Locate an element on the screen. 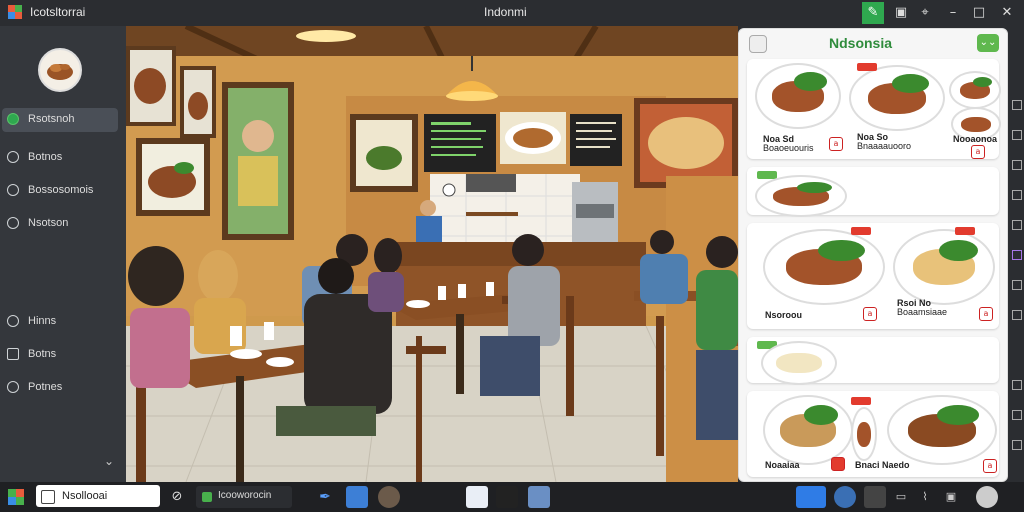 The image size is (1024, 512). media-icon is located at coordinates (389, 497).